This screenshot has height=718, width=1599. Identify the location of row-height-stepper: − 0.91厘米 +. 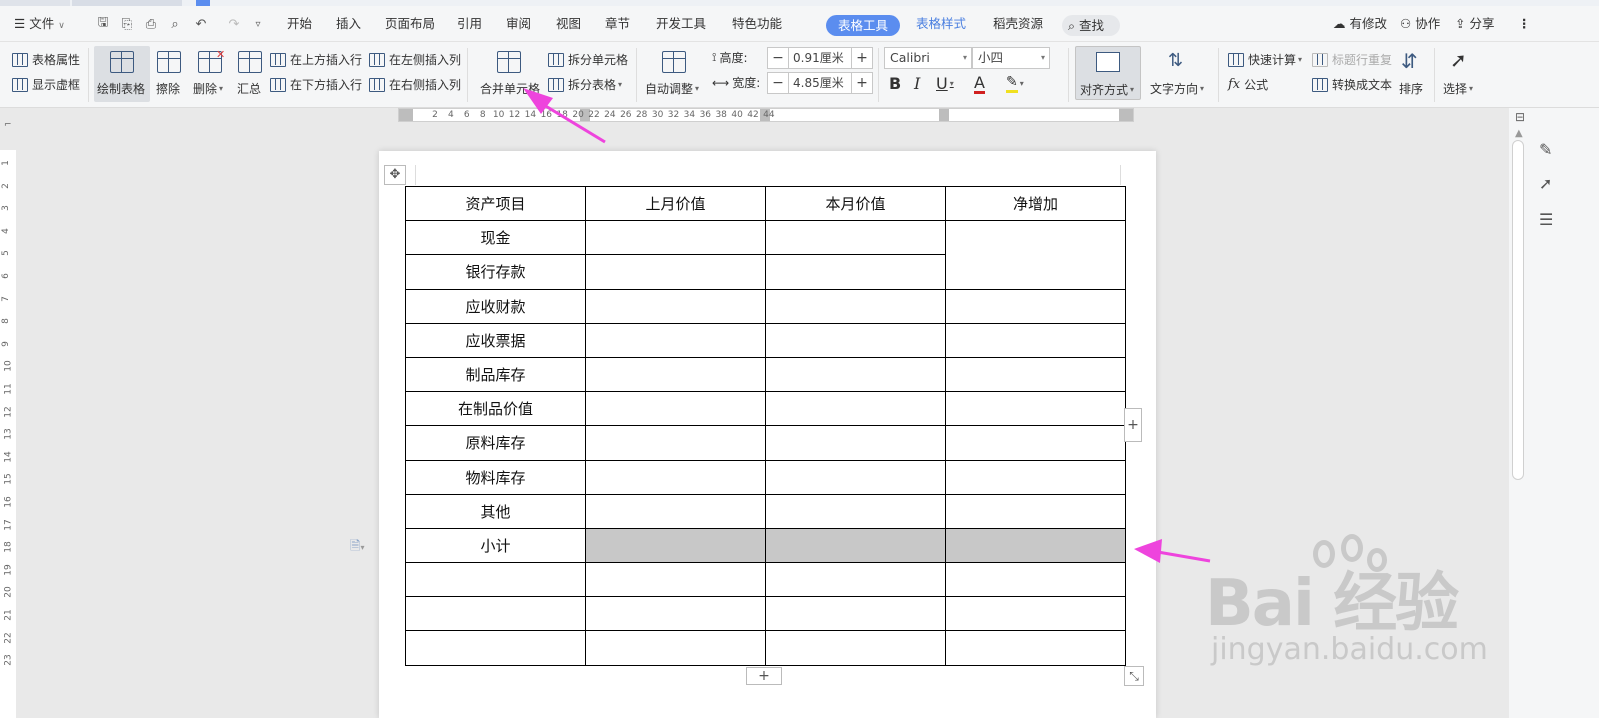
(820, 58).